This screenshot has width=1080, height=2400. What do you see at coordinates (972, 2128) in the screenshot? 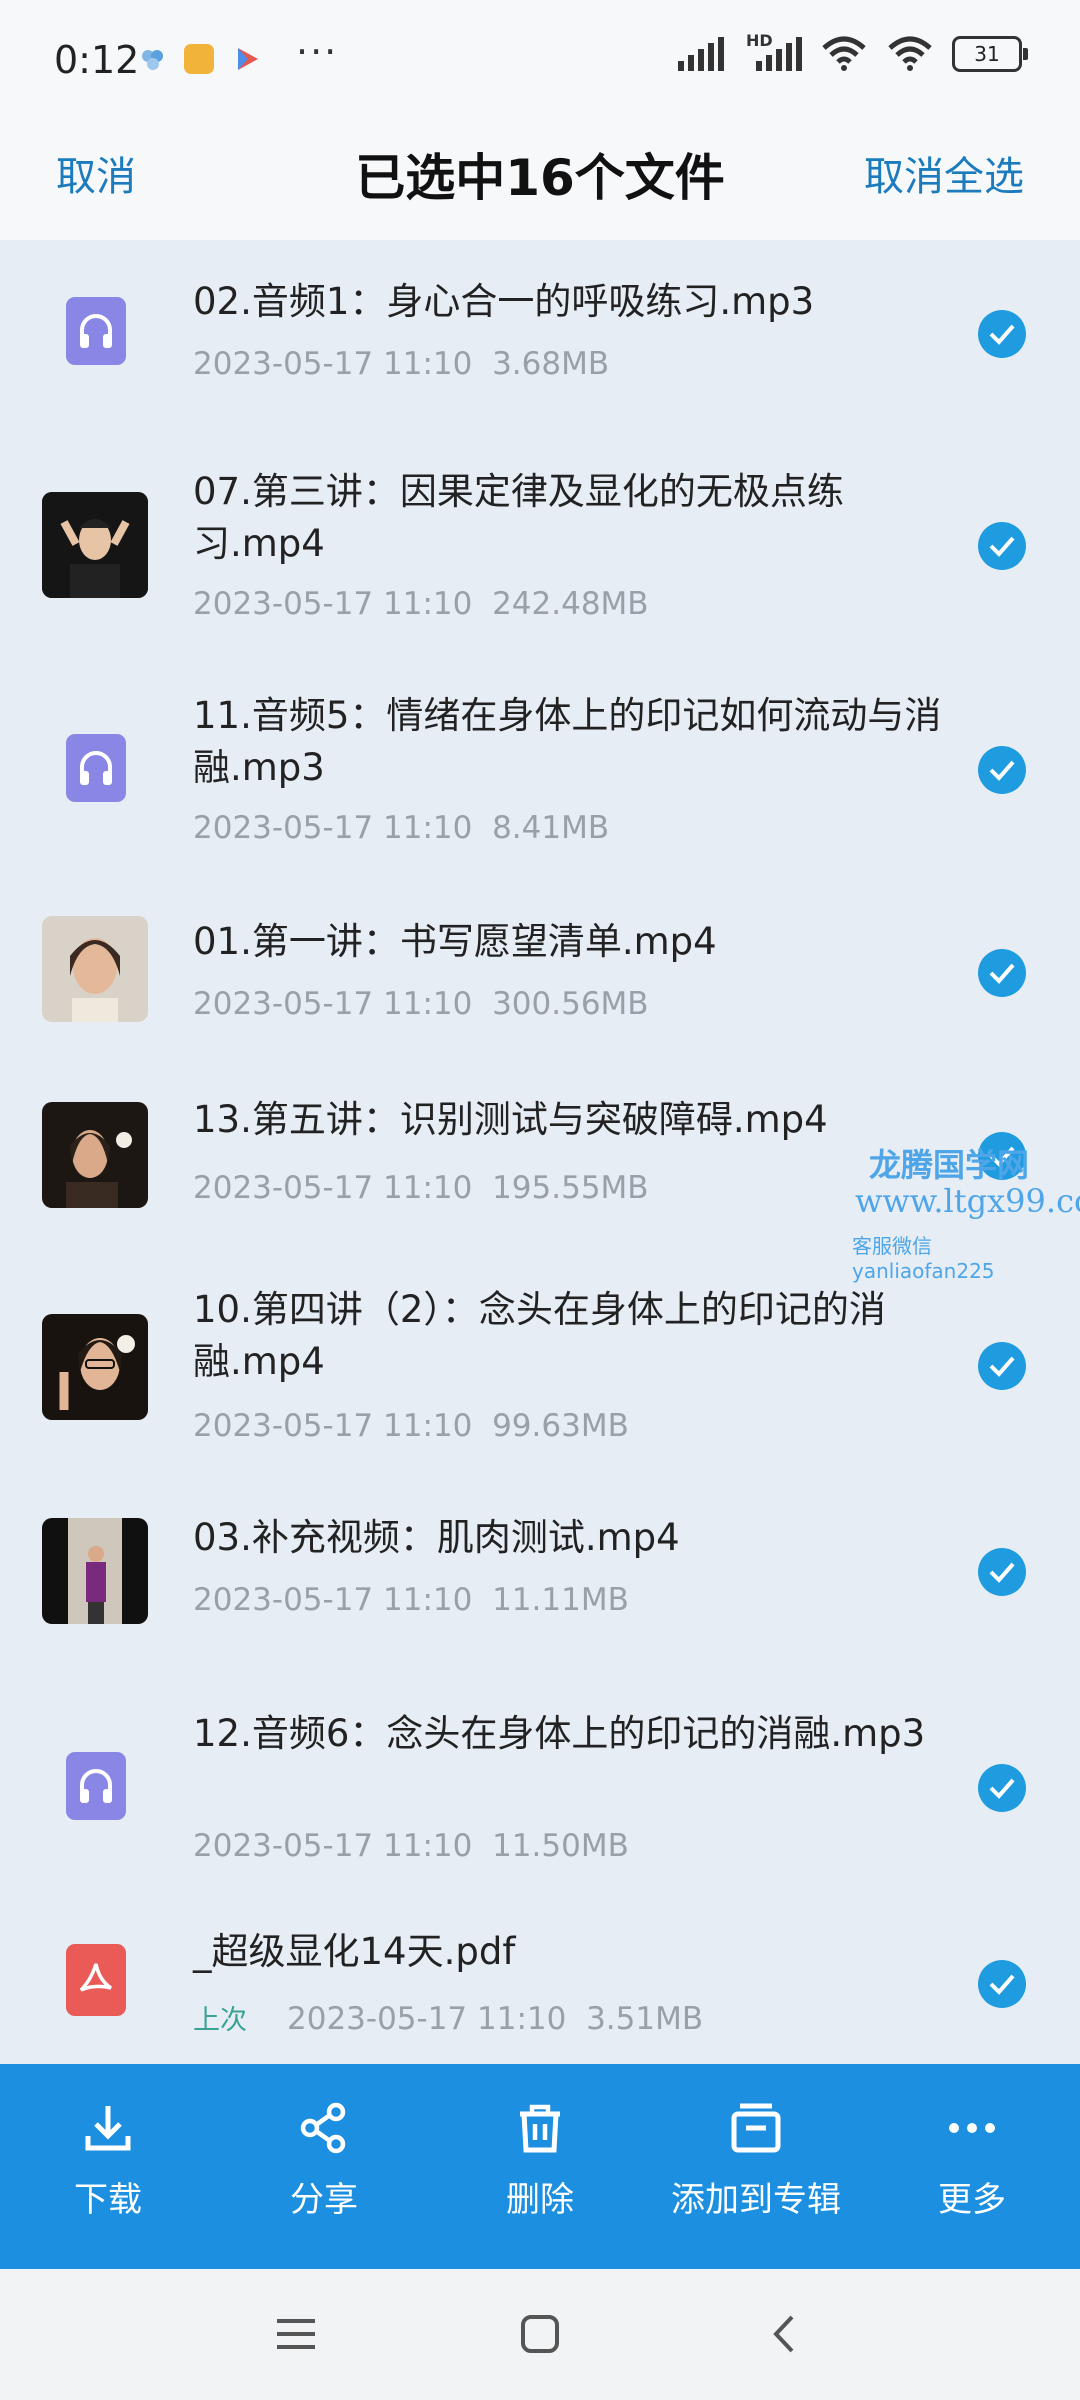
I see `more-icon` at bounding box center [972, 2128].